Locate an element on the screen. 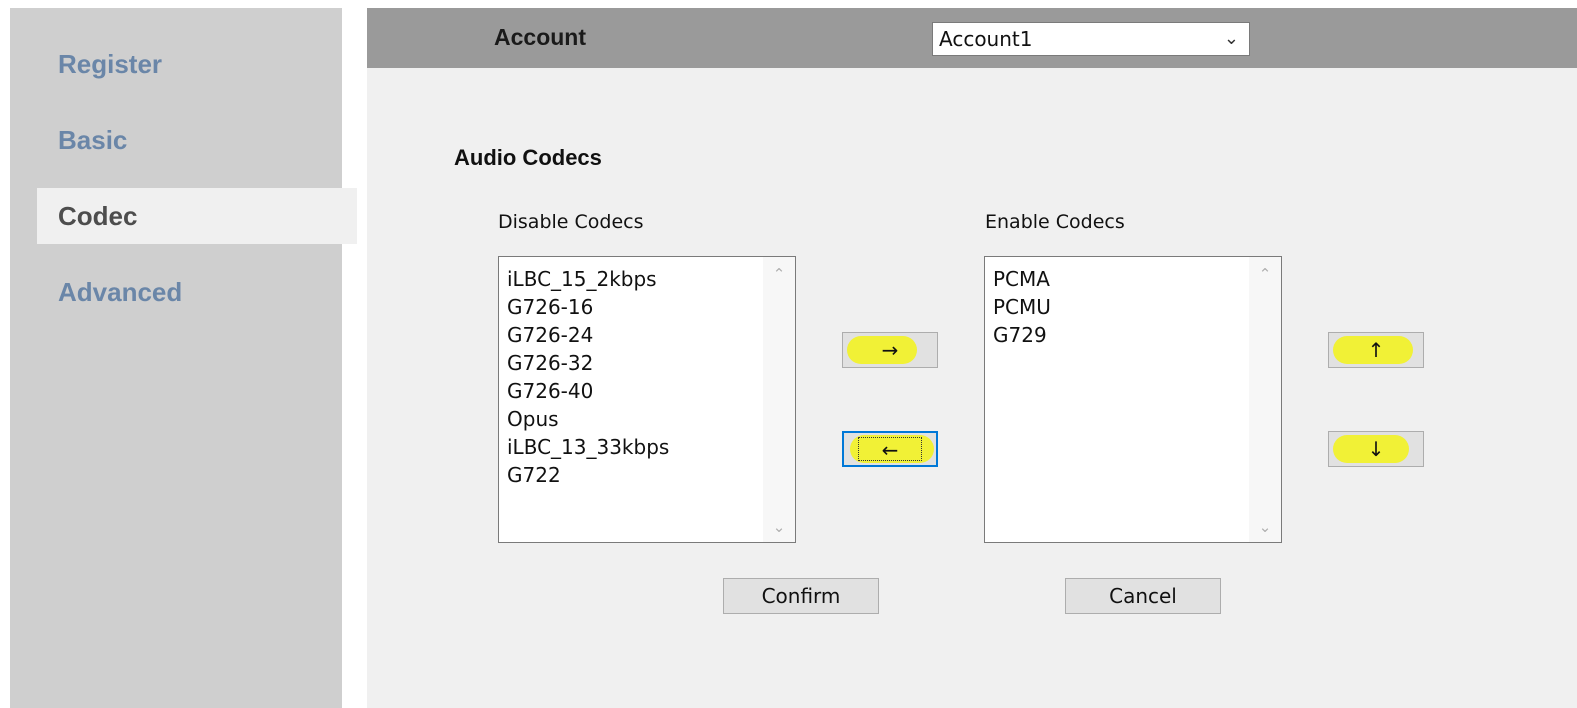 The width and height of the screenshot is (1577, 708). move-up-button: ↑ is located at coordinates (1376, 350).